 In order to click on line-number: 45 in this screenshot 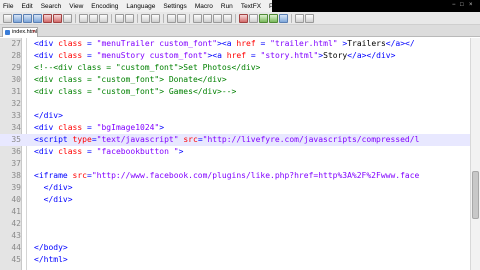, I will do `click(16, 259)`.